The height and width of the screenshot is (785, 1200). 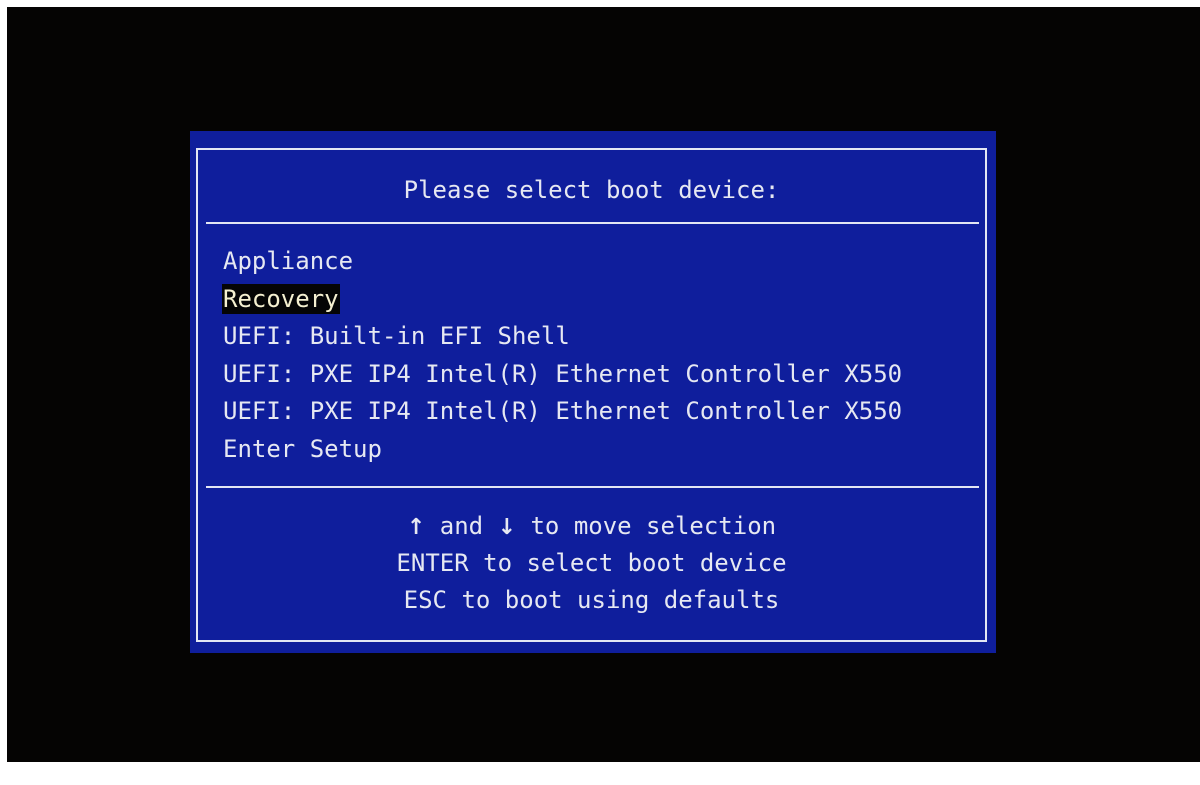 I want to click on boot-item-label: Enter Setup, so click(x=302, y=448).